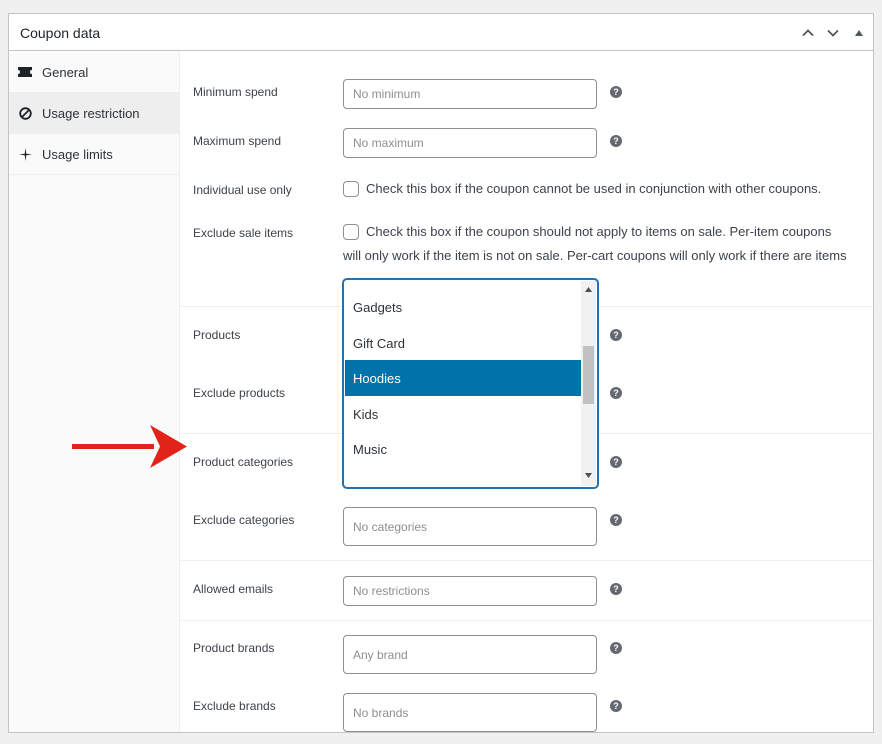 This screenshot has height=744, width=882. What do you see at coordinates (25, 154) in the screenshot?
I see `sparkle-icon` at bounding box center [25, 154].